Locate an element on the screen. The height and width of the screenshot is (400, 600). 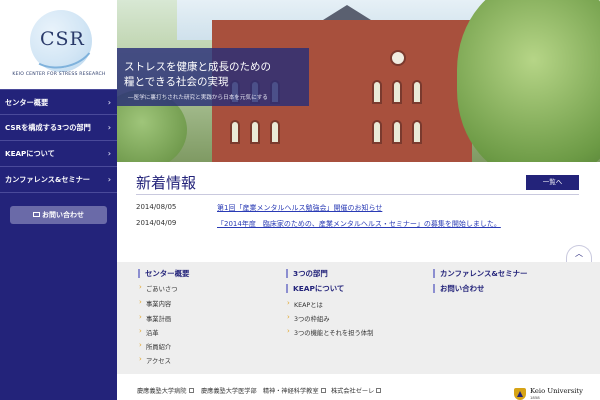
sidebar-item-label: KEAPについて is located at coordinates (30, 153).